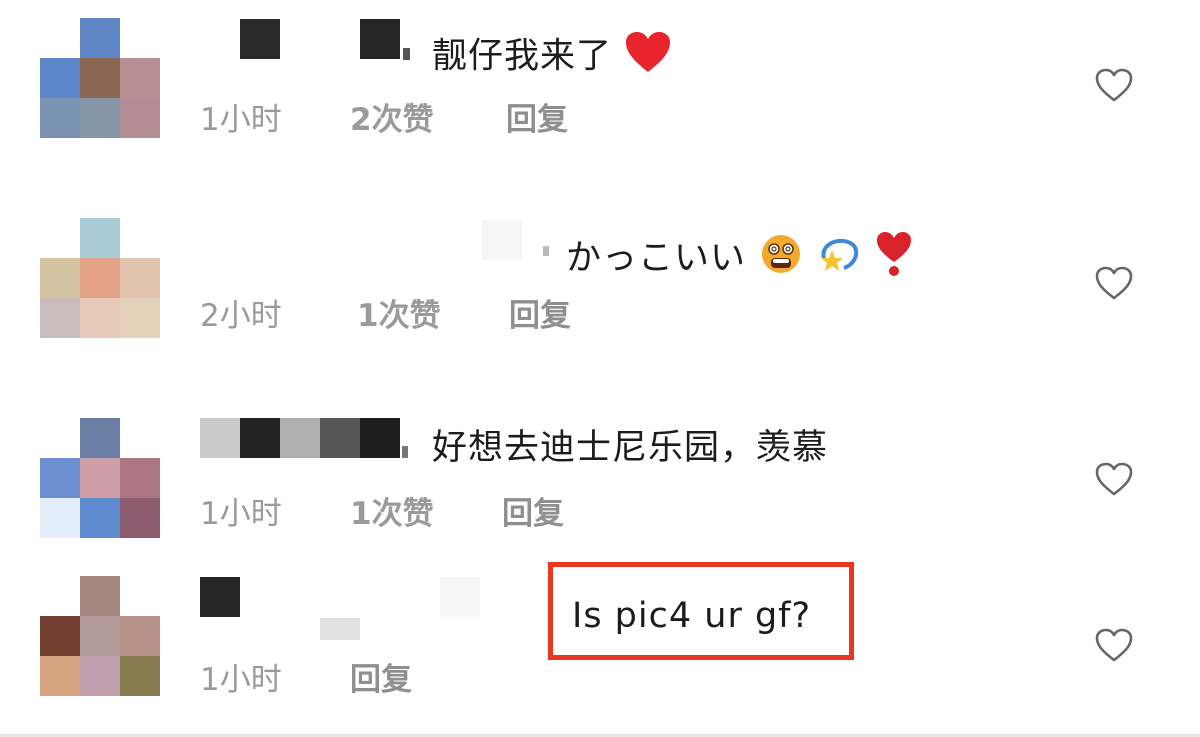  I want to click on highlight-annotation-box, so click(701, 611).